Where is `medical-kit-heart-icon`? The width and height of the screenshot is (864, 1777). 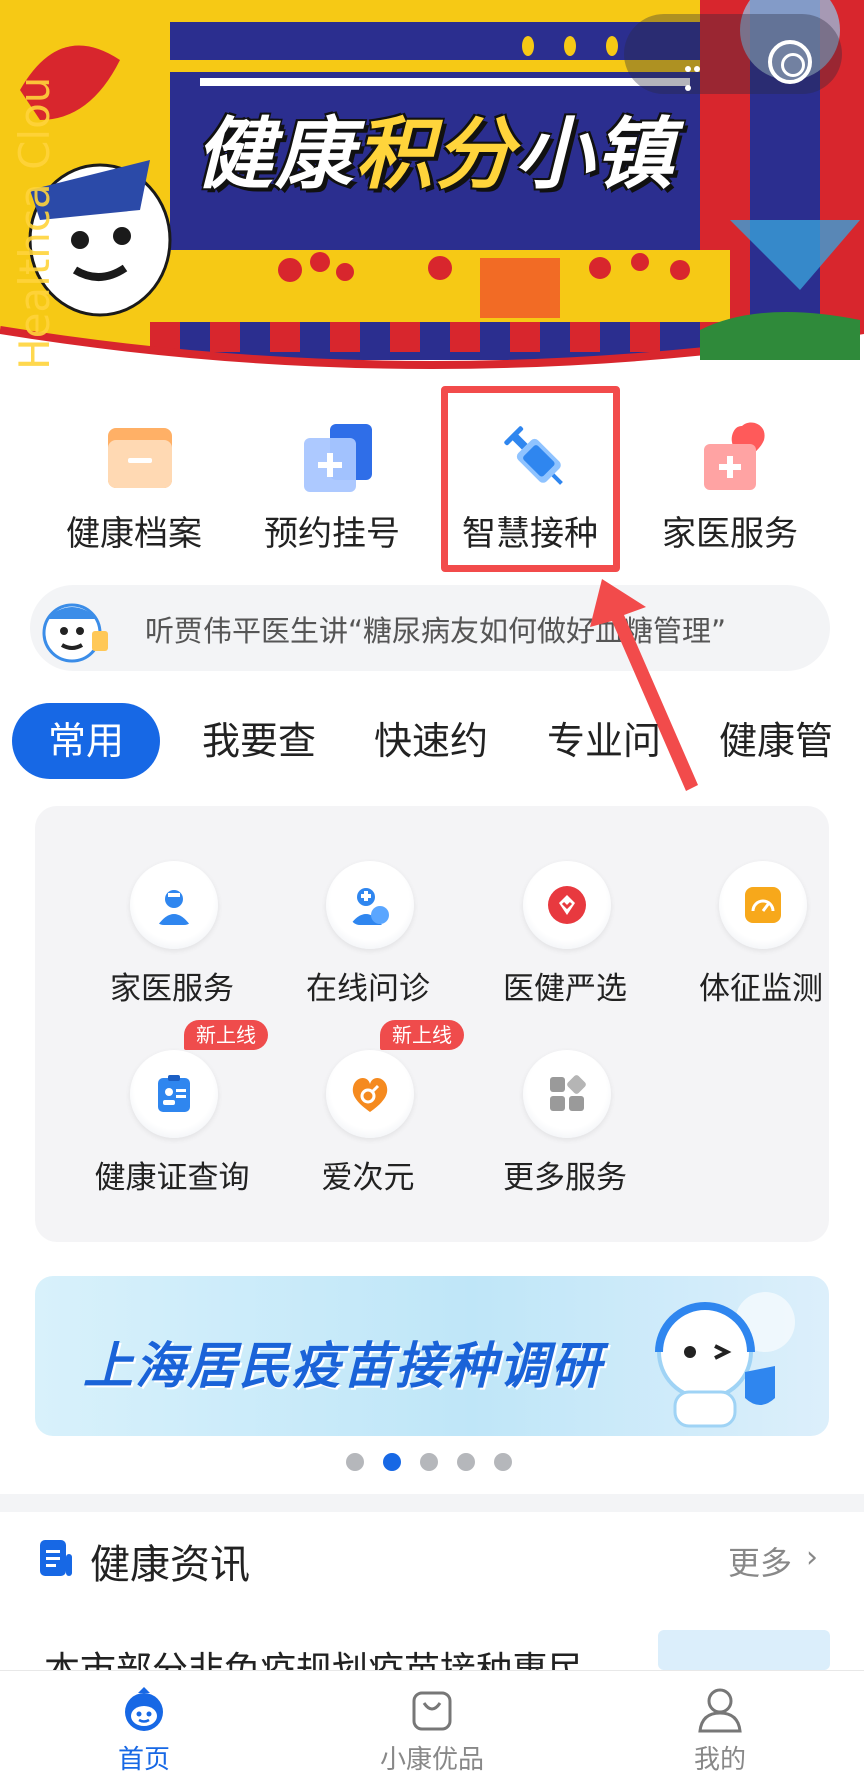 medical-kit-heart-icon is located at coordinates (734, 456).